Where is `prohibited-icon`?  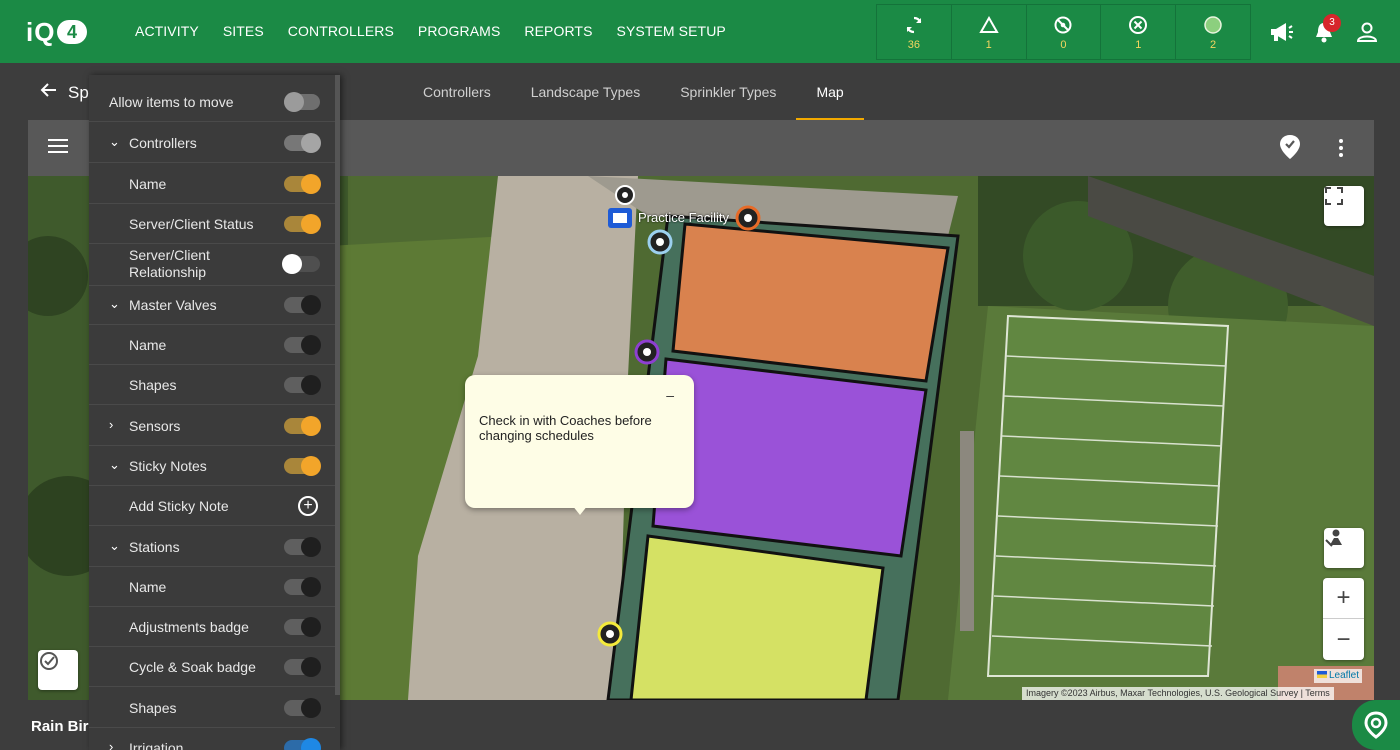
prohibited-icon is located at coordinates (1063, 25).